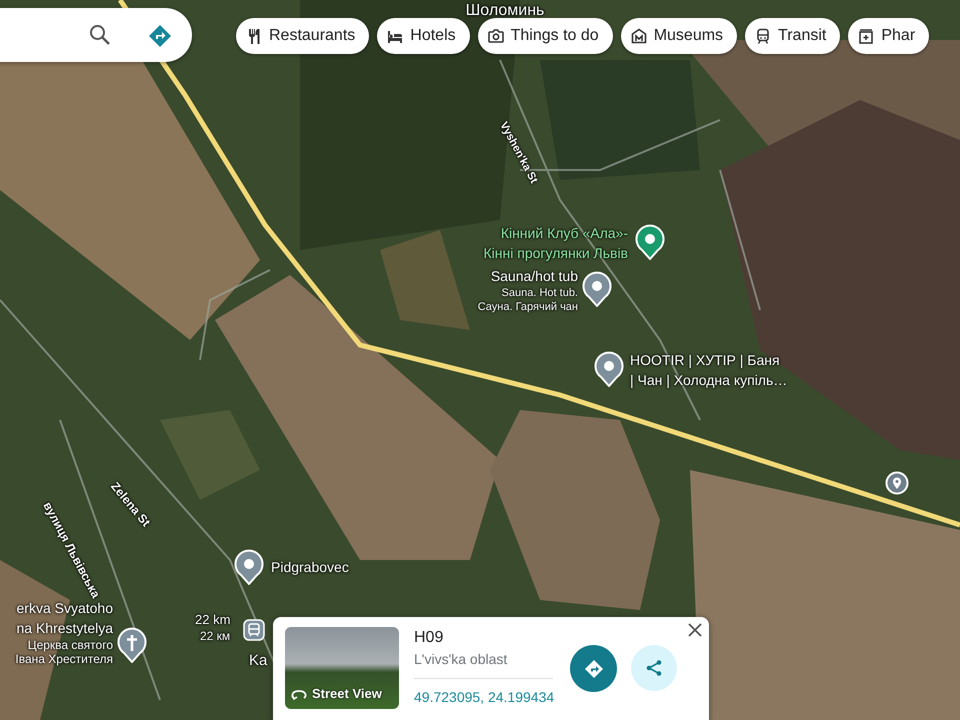  What do you see at coordinates (638, 36) in the screenshot?
I see `museum-icon` at bounding box center [638, 36].